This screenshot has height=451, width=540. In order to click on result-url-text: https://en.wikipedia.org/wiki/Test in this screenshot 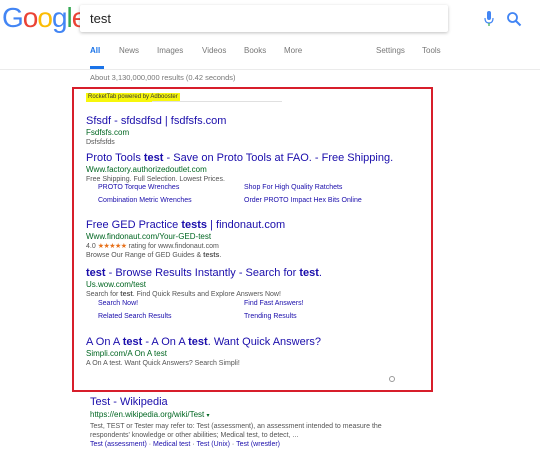, I will do `click(147, 414)`.